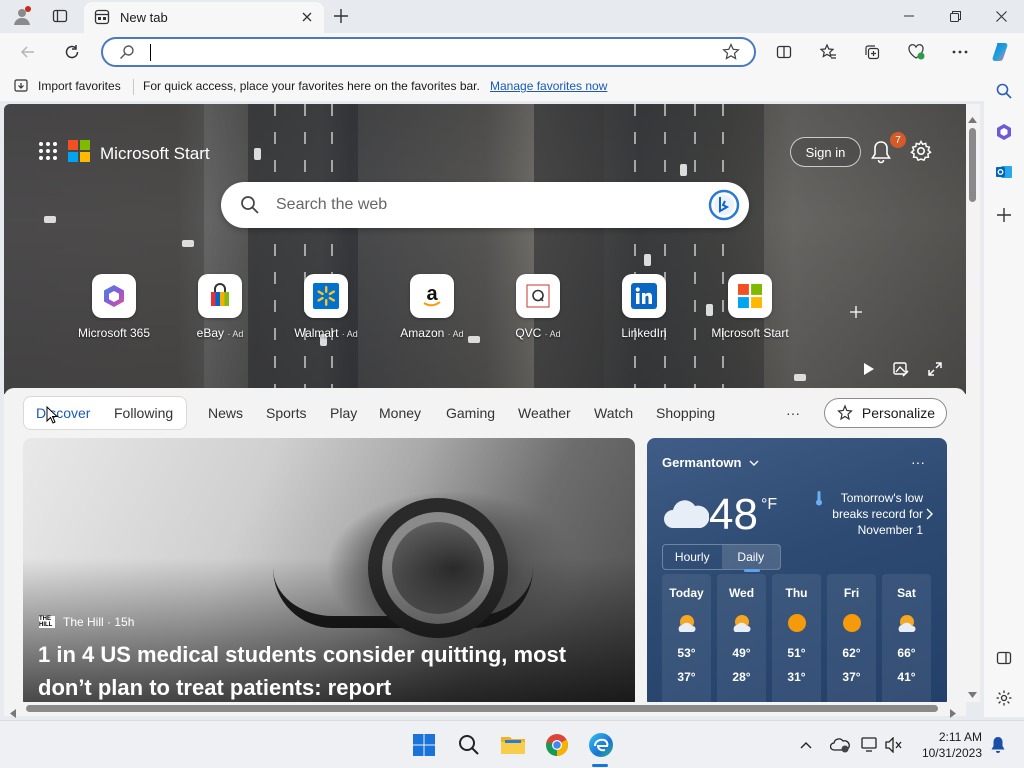  What do you see at coordinates (972, 694) in the screenshot?
I see `scroll-down-icon` at bounding box center [972, 694].